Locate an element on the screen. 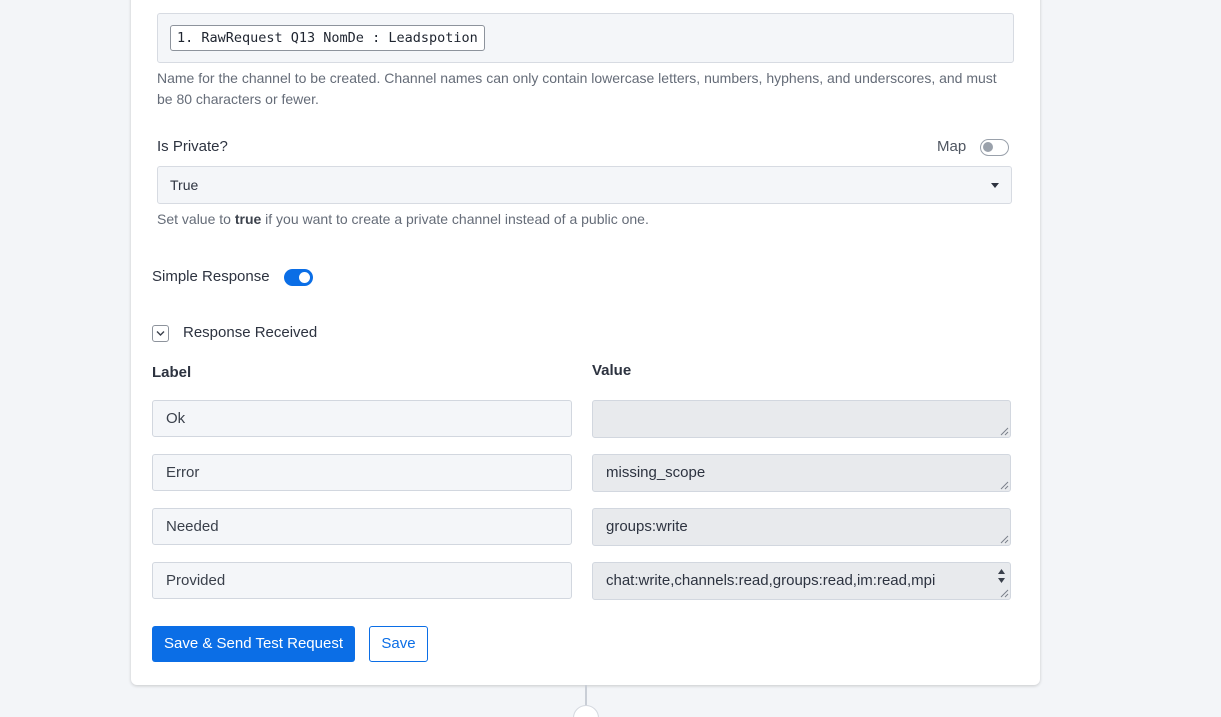  label-field: Needed is located at coordinates (362, 526).